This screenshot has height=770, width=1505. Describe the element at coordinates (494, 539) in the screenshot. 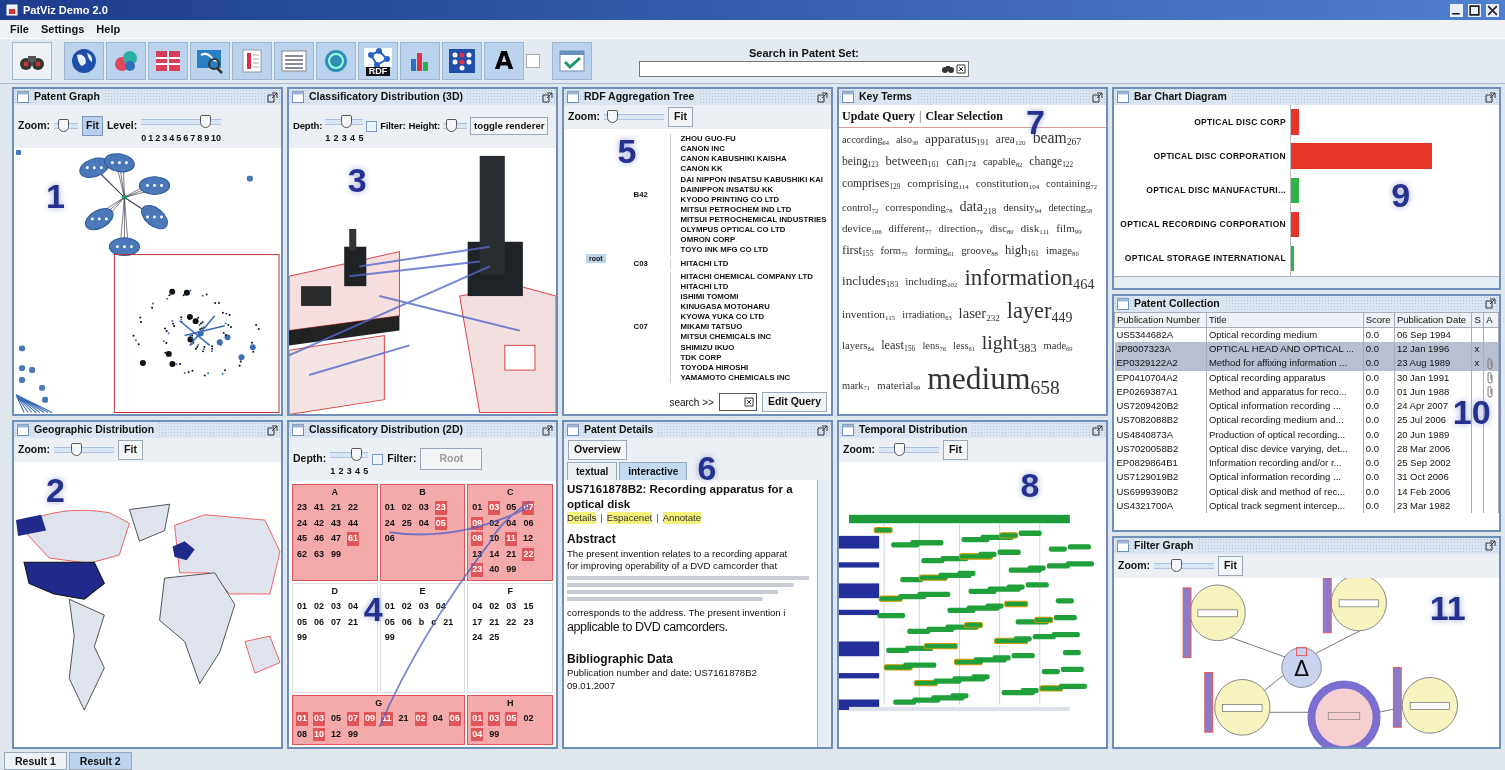

I see `class-code: 10` at that location.